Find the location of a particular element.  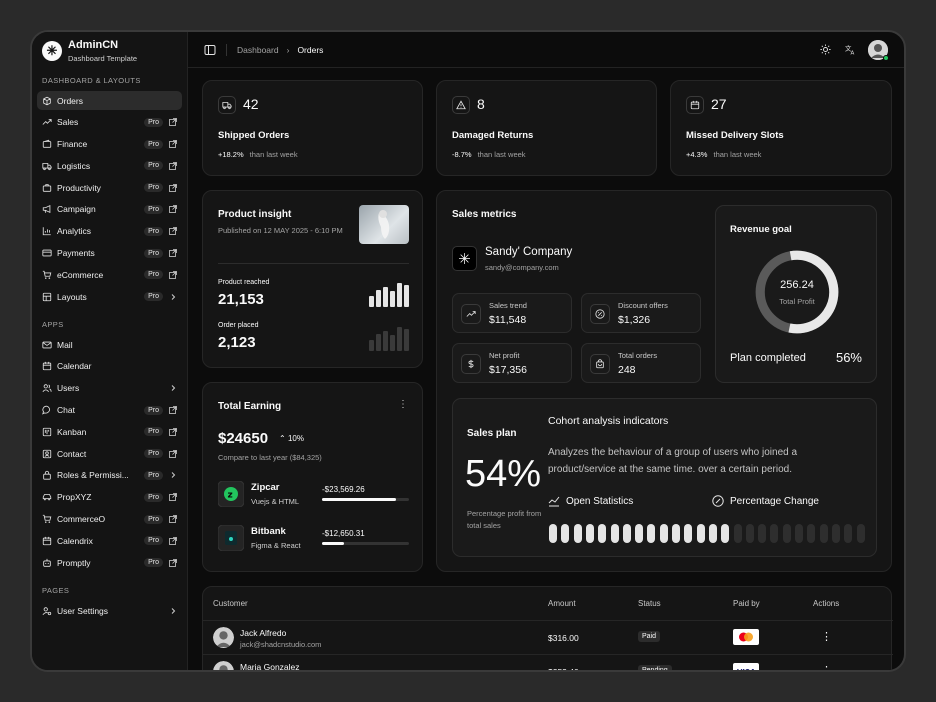

sidebar-item-analytics: Analytics Pro is located at coordinates (109, 231).